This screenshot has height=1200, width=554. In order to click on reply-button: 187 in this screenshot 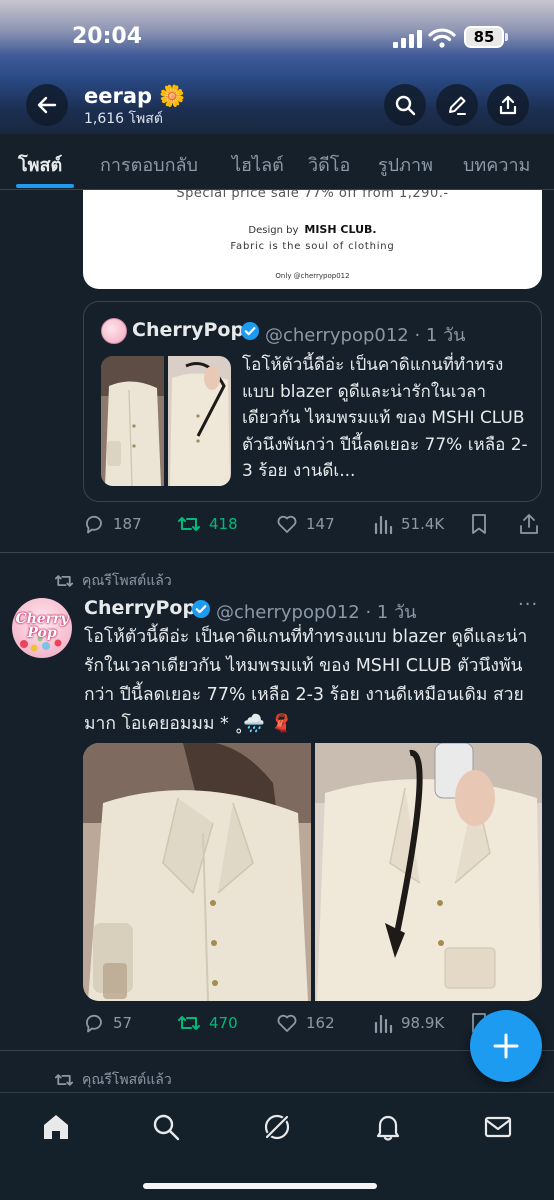, I will do `click(112, 524)`.